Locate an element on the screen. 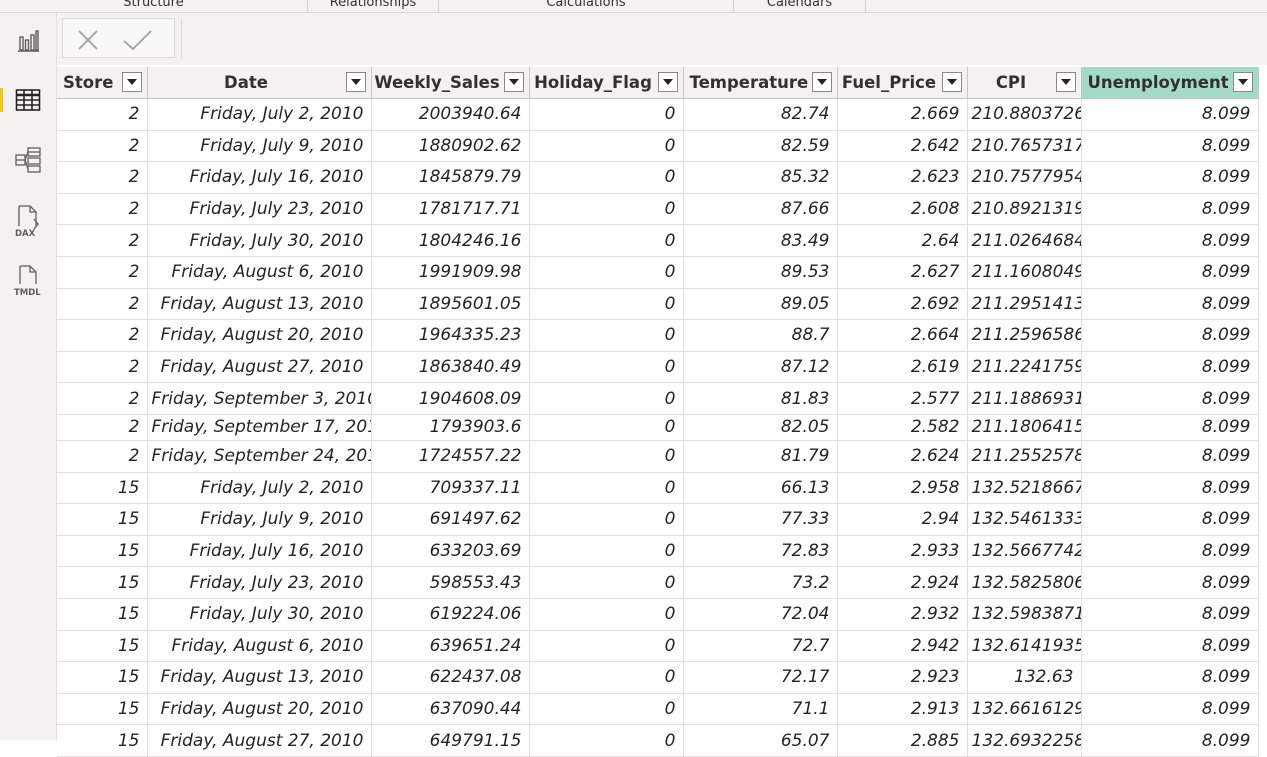  cell-fuel-price: 2.958 is located at coordinates (902, 488).